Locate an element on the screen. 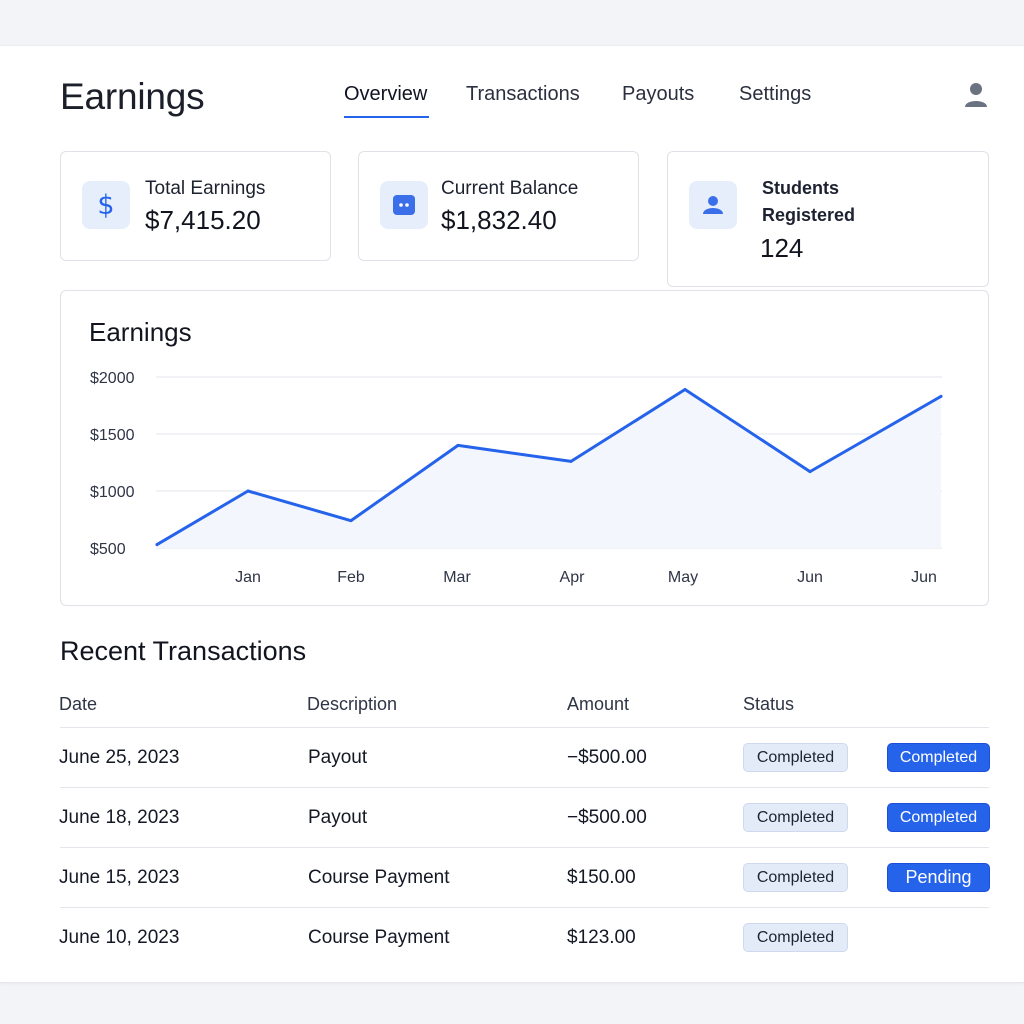  column-header-amount: Amount is located at coordinates (598, 704).